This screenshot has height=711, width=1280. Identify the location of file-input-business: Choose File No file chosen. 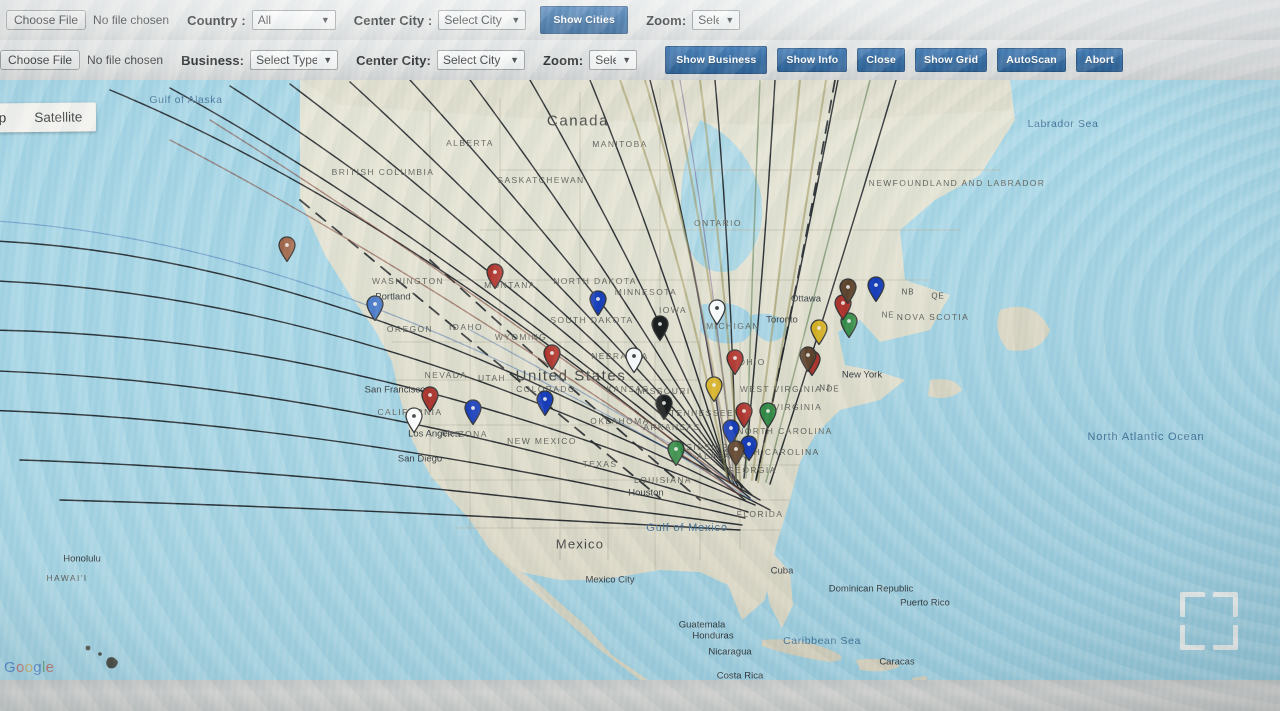
(81, 60).